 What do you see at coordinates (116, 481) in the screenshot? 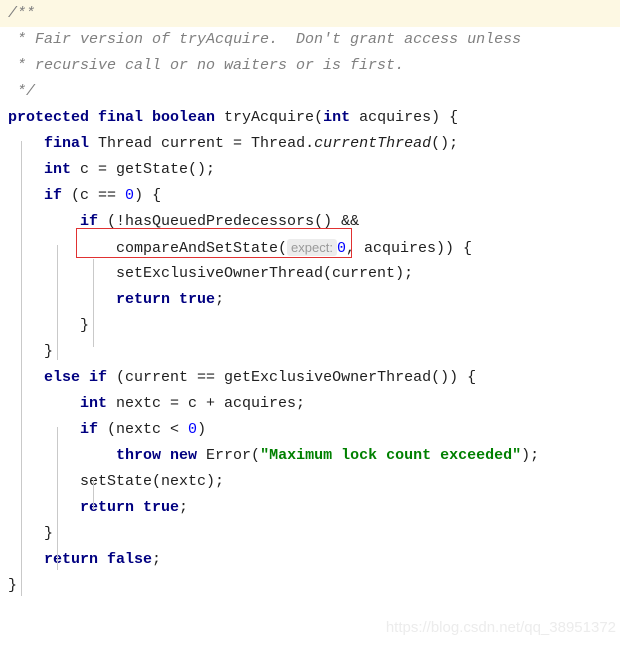
I see `code-token: setState(nextc);` at bounding box center [116, 481].